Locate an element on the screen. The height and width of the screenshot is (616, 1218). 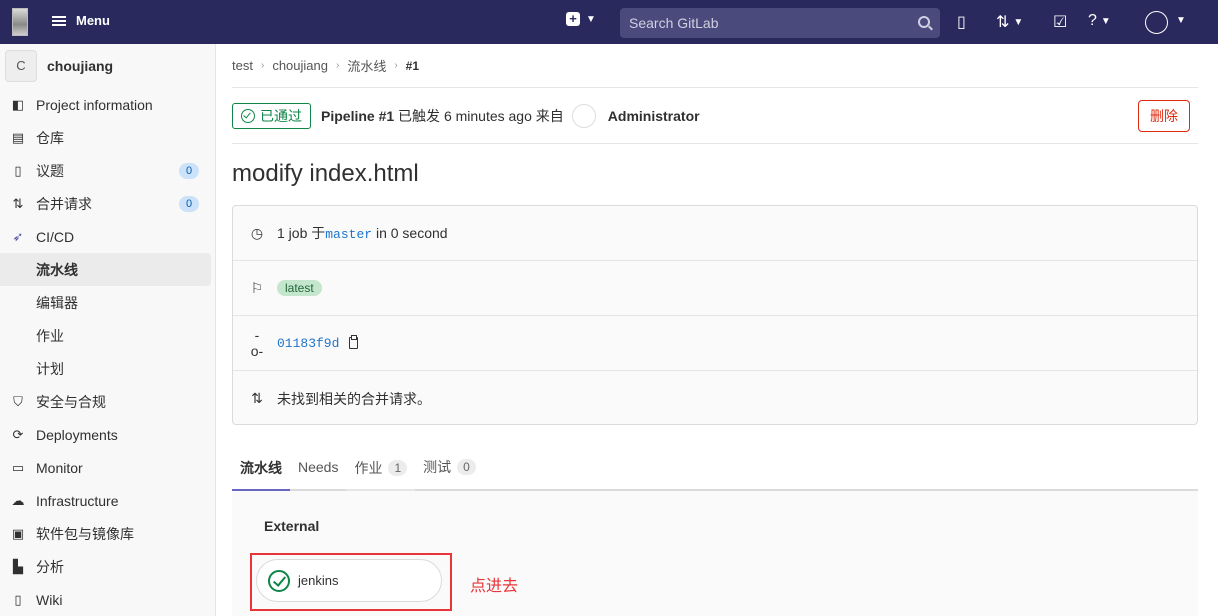
breadcrumb-item: choujiang is located at coordinates (300, 65).